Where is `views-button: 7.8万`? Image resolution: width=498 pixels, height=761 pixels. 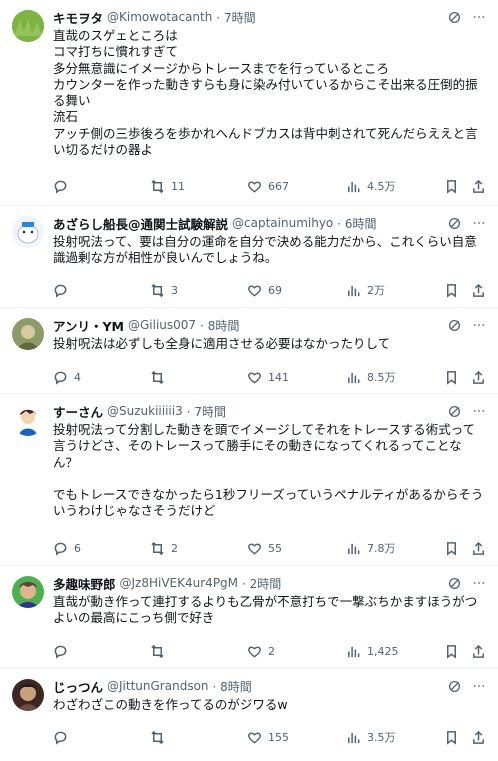
views-button: 7.8万 is located at coordinates (371, 548).